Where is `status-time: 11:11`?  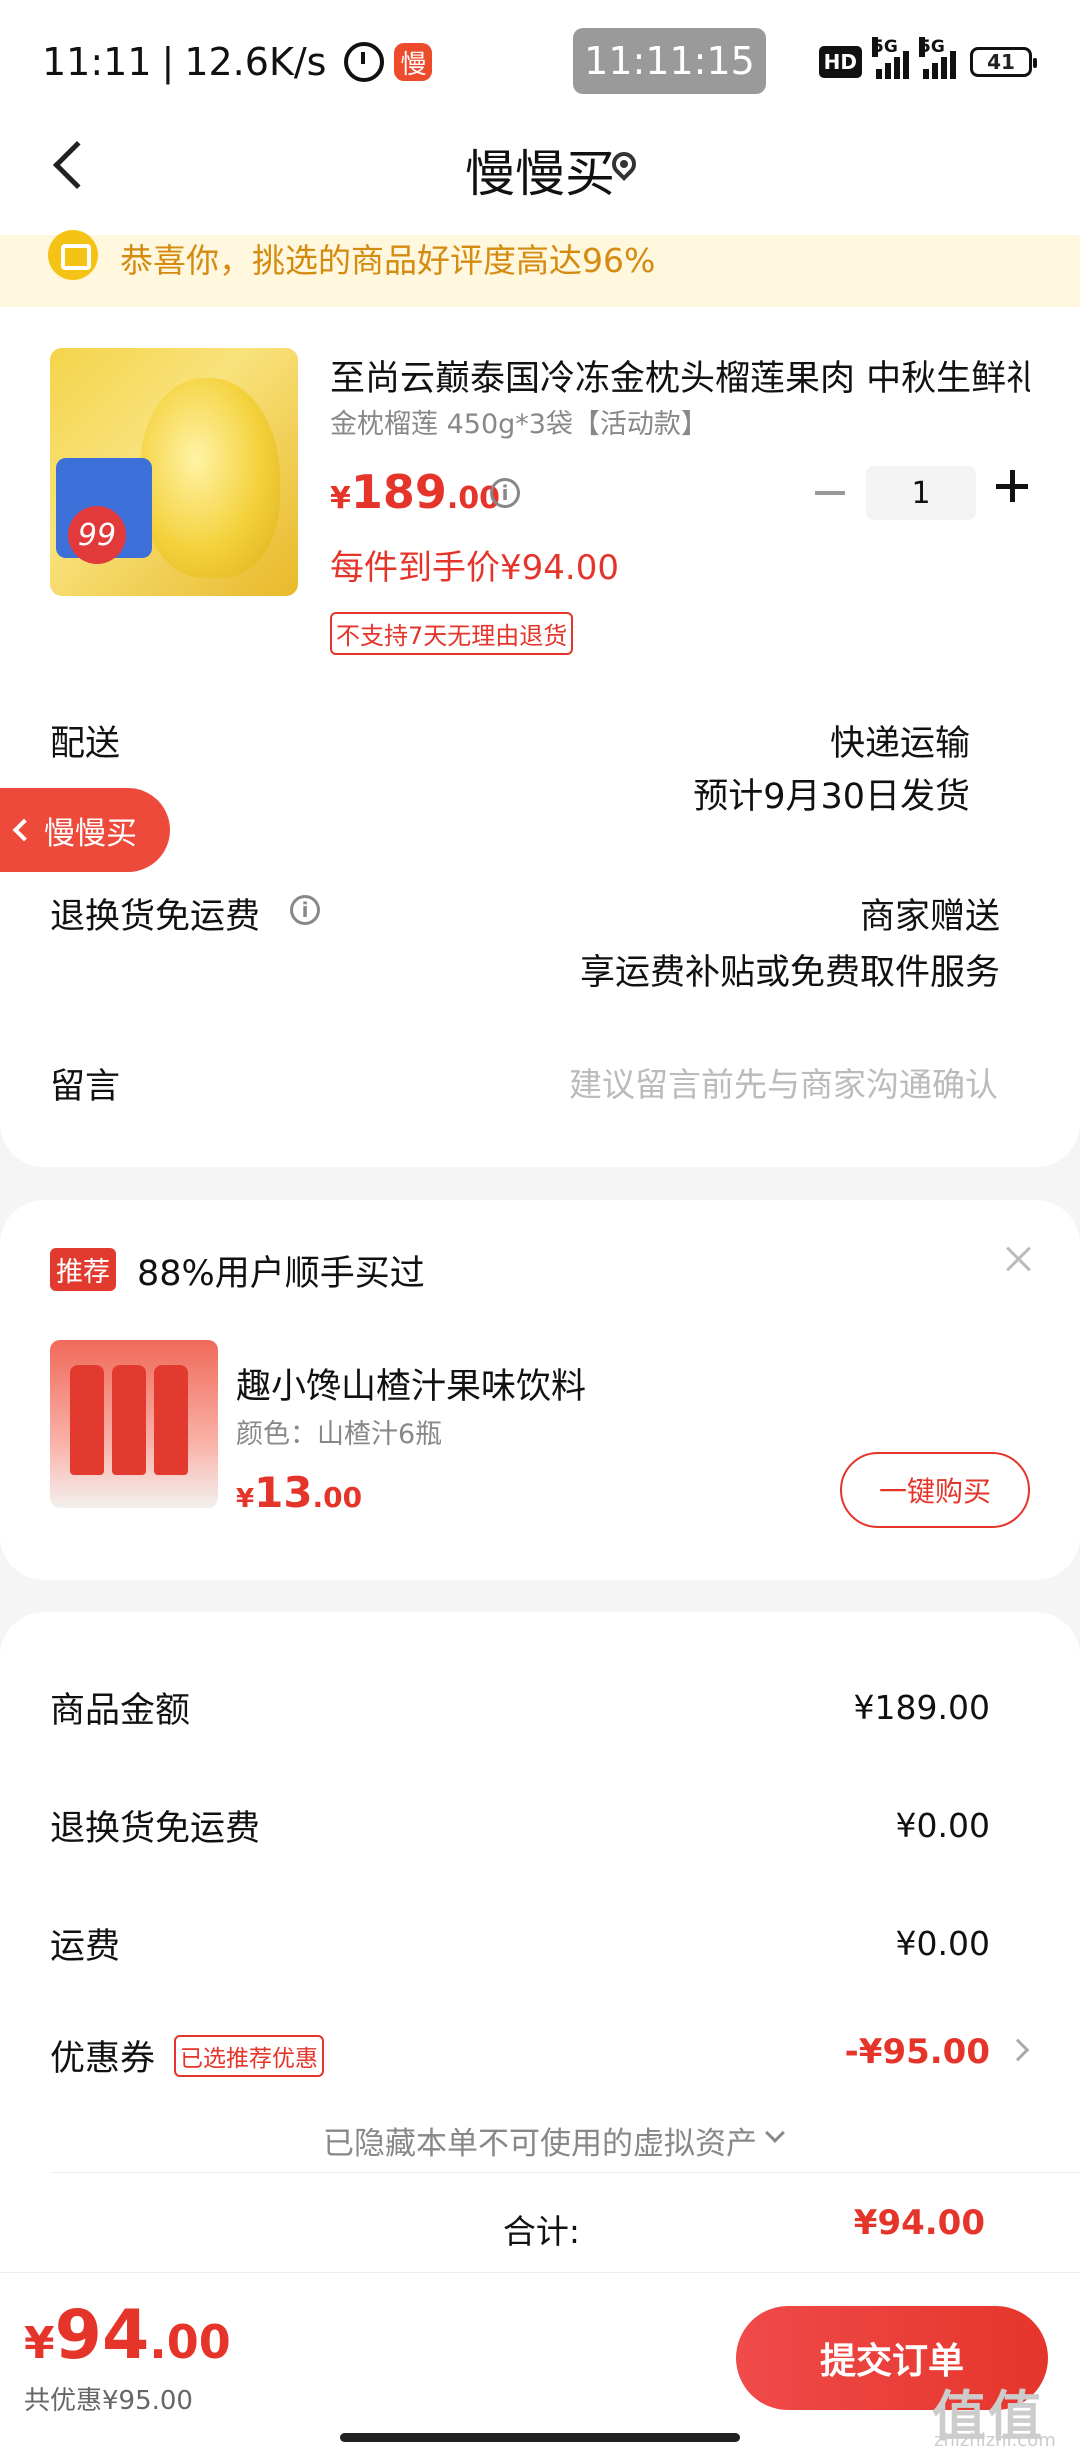
status-time: 11:11 is located at coordinates (97, 62).